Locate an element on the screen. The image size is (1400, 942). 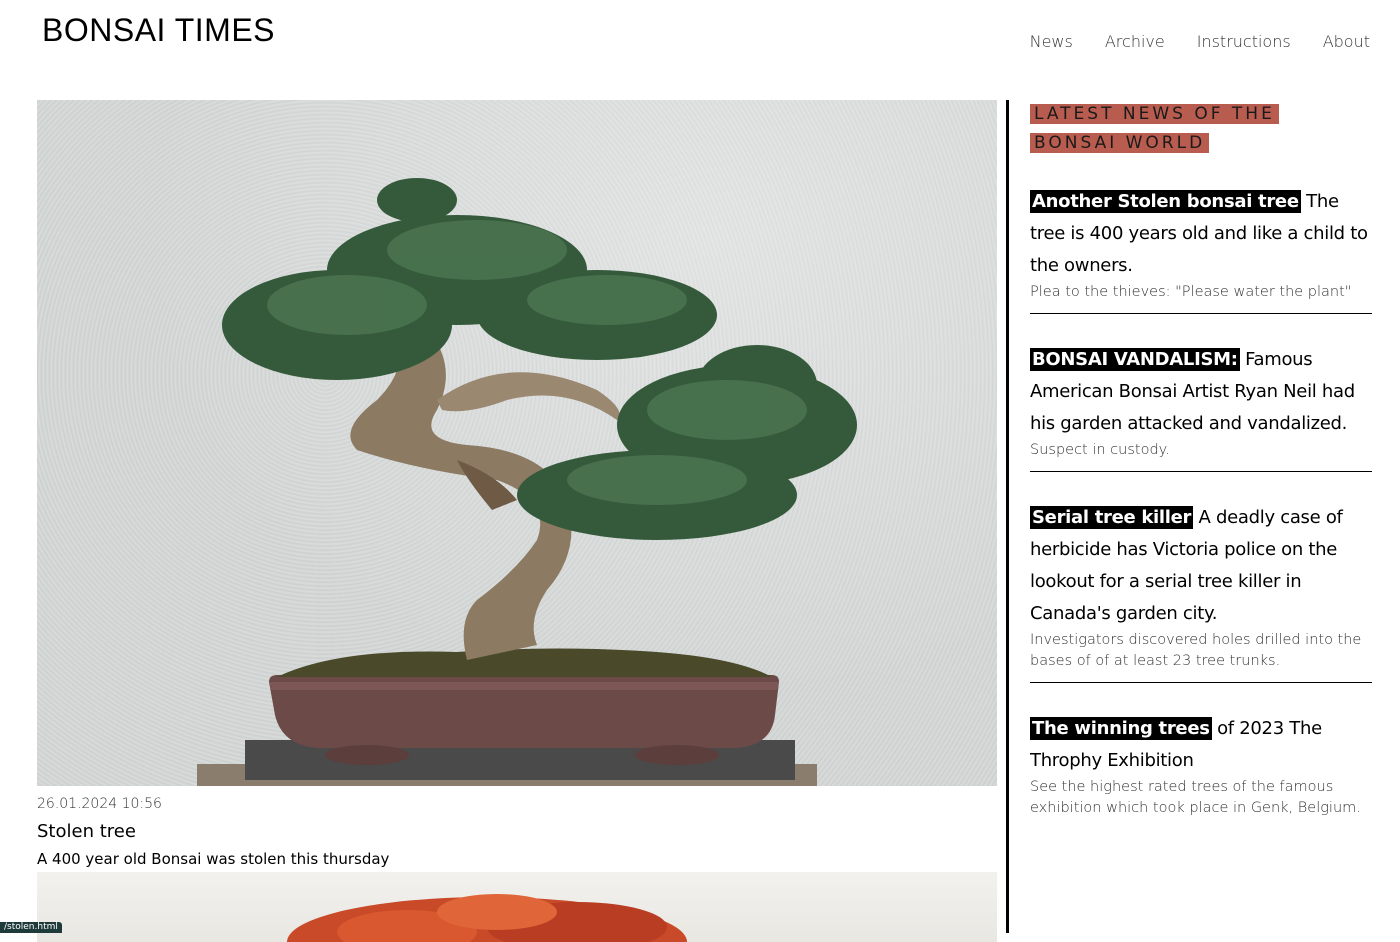
news-item-description: Suspect in custody. is located at coordinates (1100, 450).